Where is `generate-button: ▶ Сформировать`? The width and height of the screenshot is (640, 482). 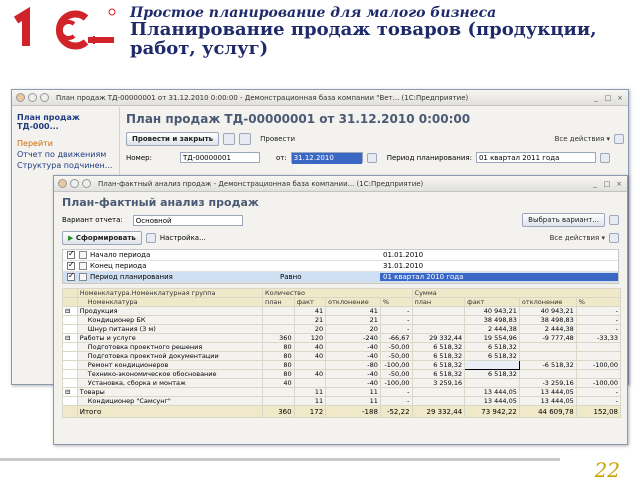 generate-button: ▶ Сформировать is located at coordinates (102, 238).